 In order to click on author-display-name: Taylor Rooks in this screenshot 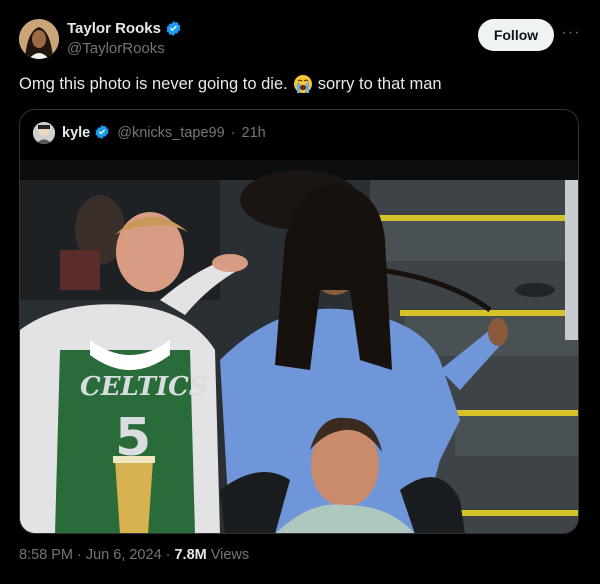, I will do `click(114, 28)`.